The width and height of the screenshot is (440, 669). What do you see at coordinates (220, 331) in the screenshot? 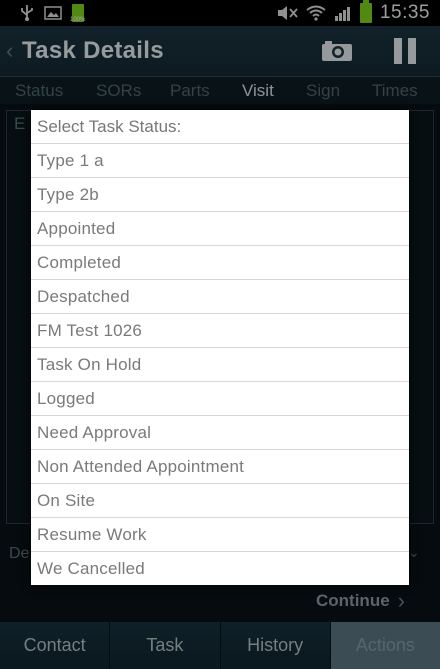
I see `option-fm-test-1026: FM Test 1026` at bounding box center [220, 331].